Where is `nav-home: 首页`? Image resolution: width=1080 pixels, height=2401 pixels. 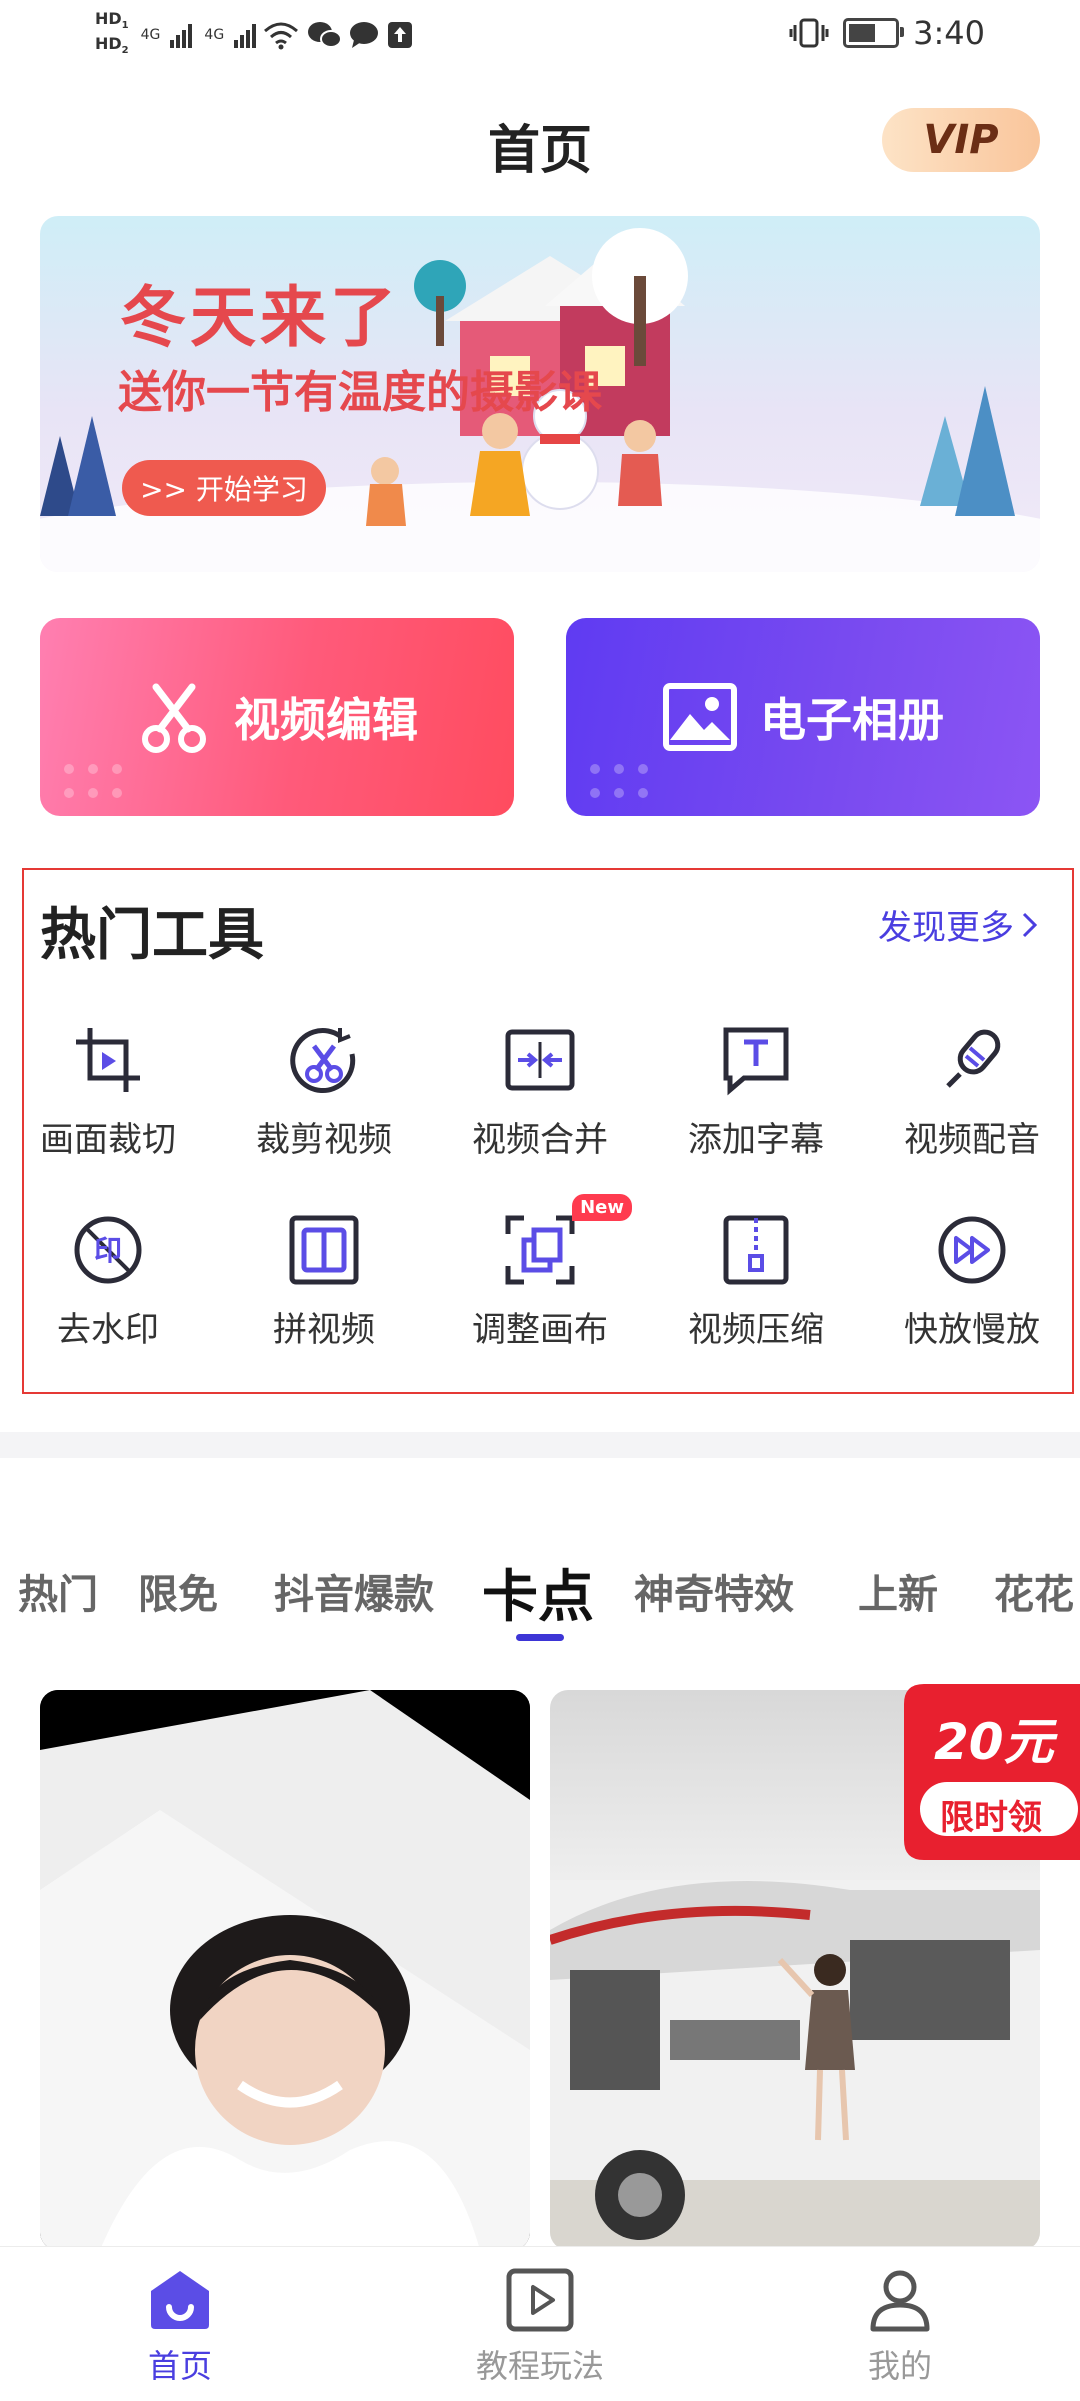 nav-home: 首页 is located at coordinates (180, 2327).